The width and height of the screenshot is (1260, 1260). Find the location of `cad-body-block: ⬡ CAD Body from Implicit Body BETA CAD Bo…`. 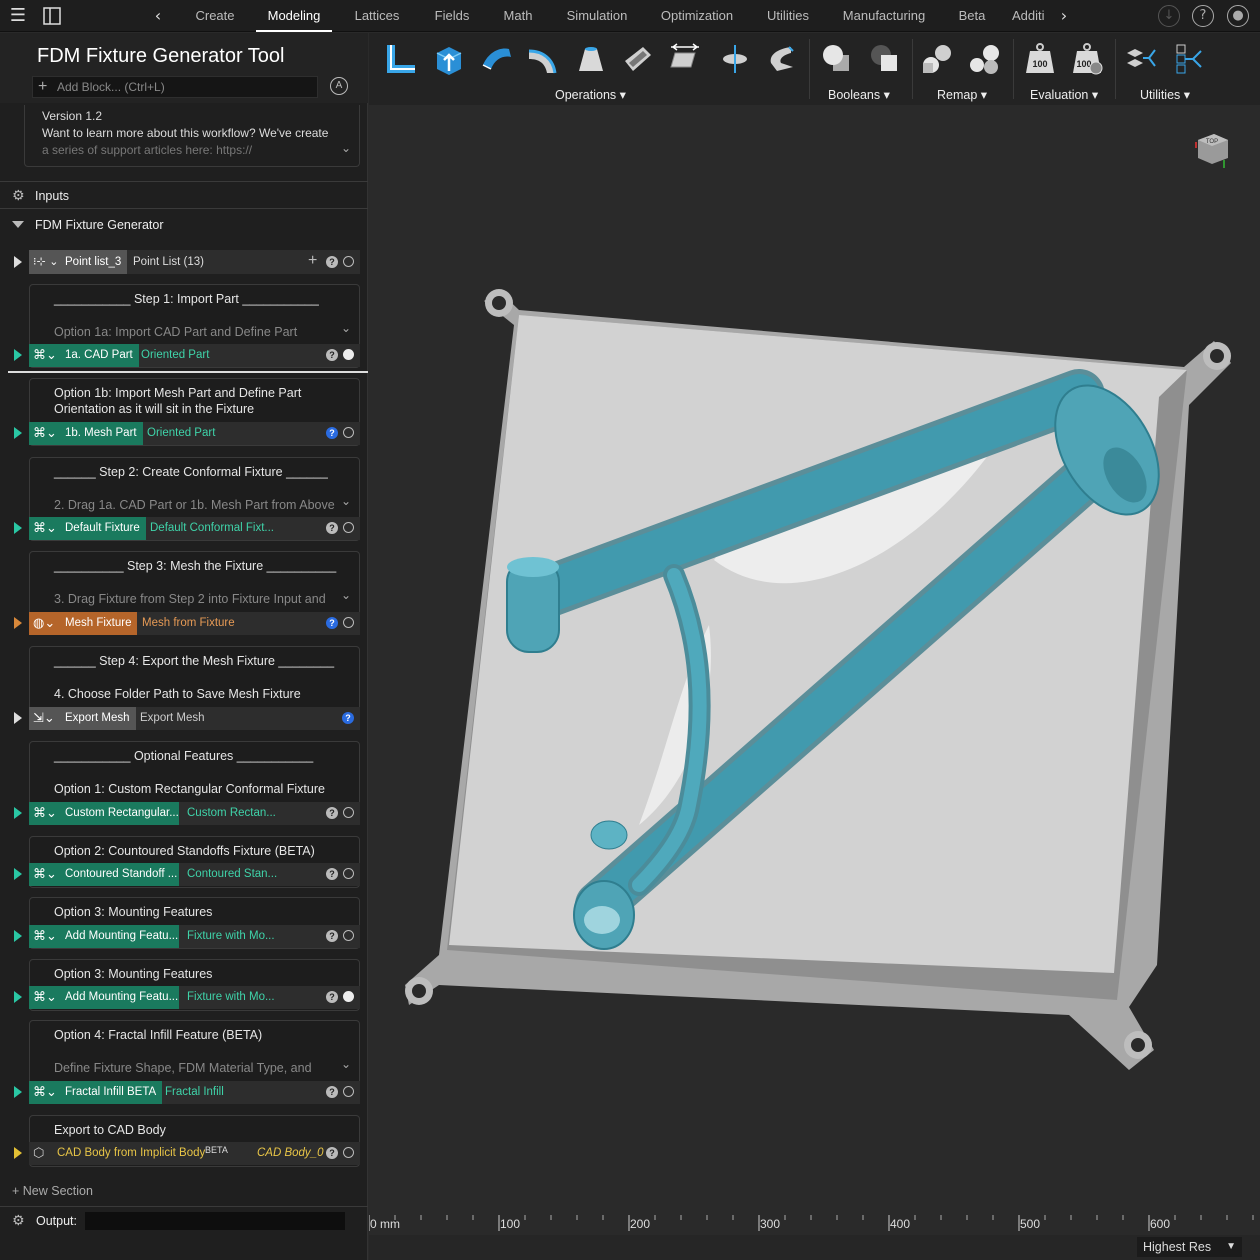

cad-body-block: ⬡ CAD Body from Implicit Body BETA CAD Bo… is located at coordinates (184, 1153).